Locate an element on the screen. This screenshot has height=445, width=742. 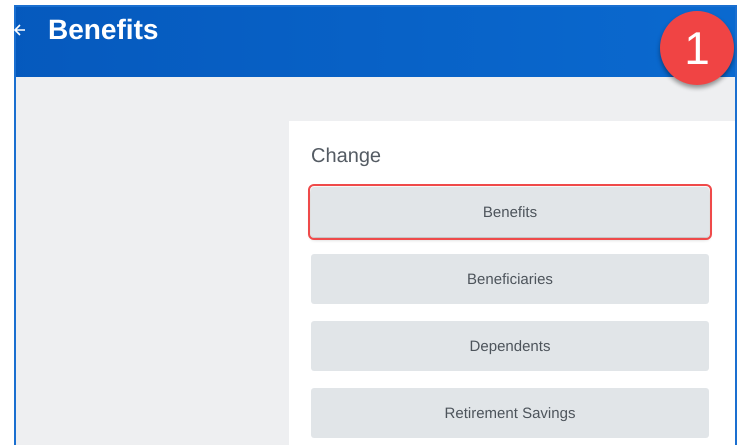
page-title: Benefits is located at coordinates (103, 30).